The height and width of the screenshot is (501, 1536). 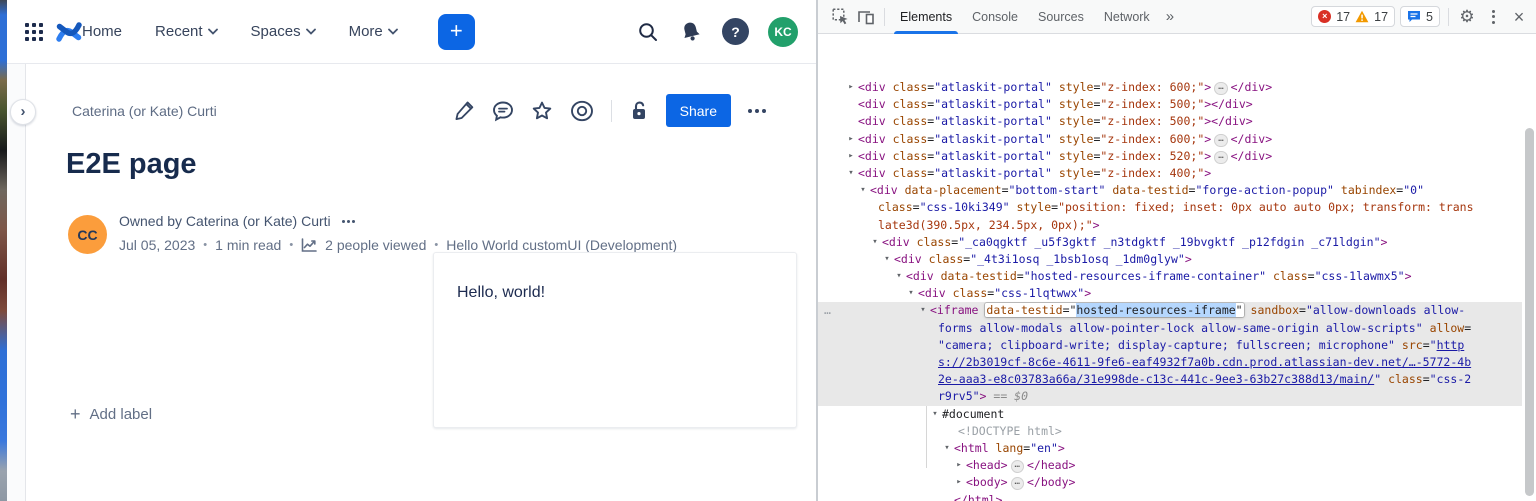 I want to click on tab-console: Console, so click(x=995, y=17).